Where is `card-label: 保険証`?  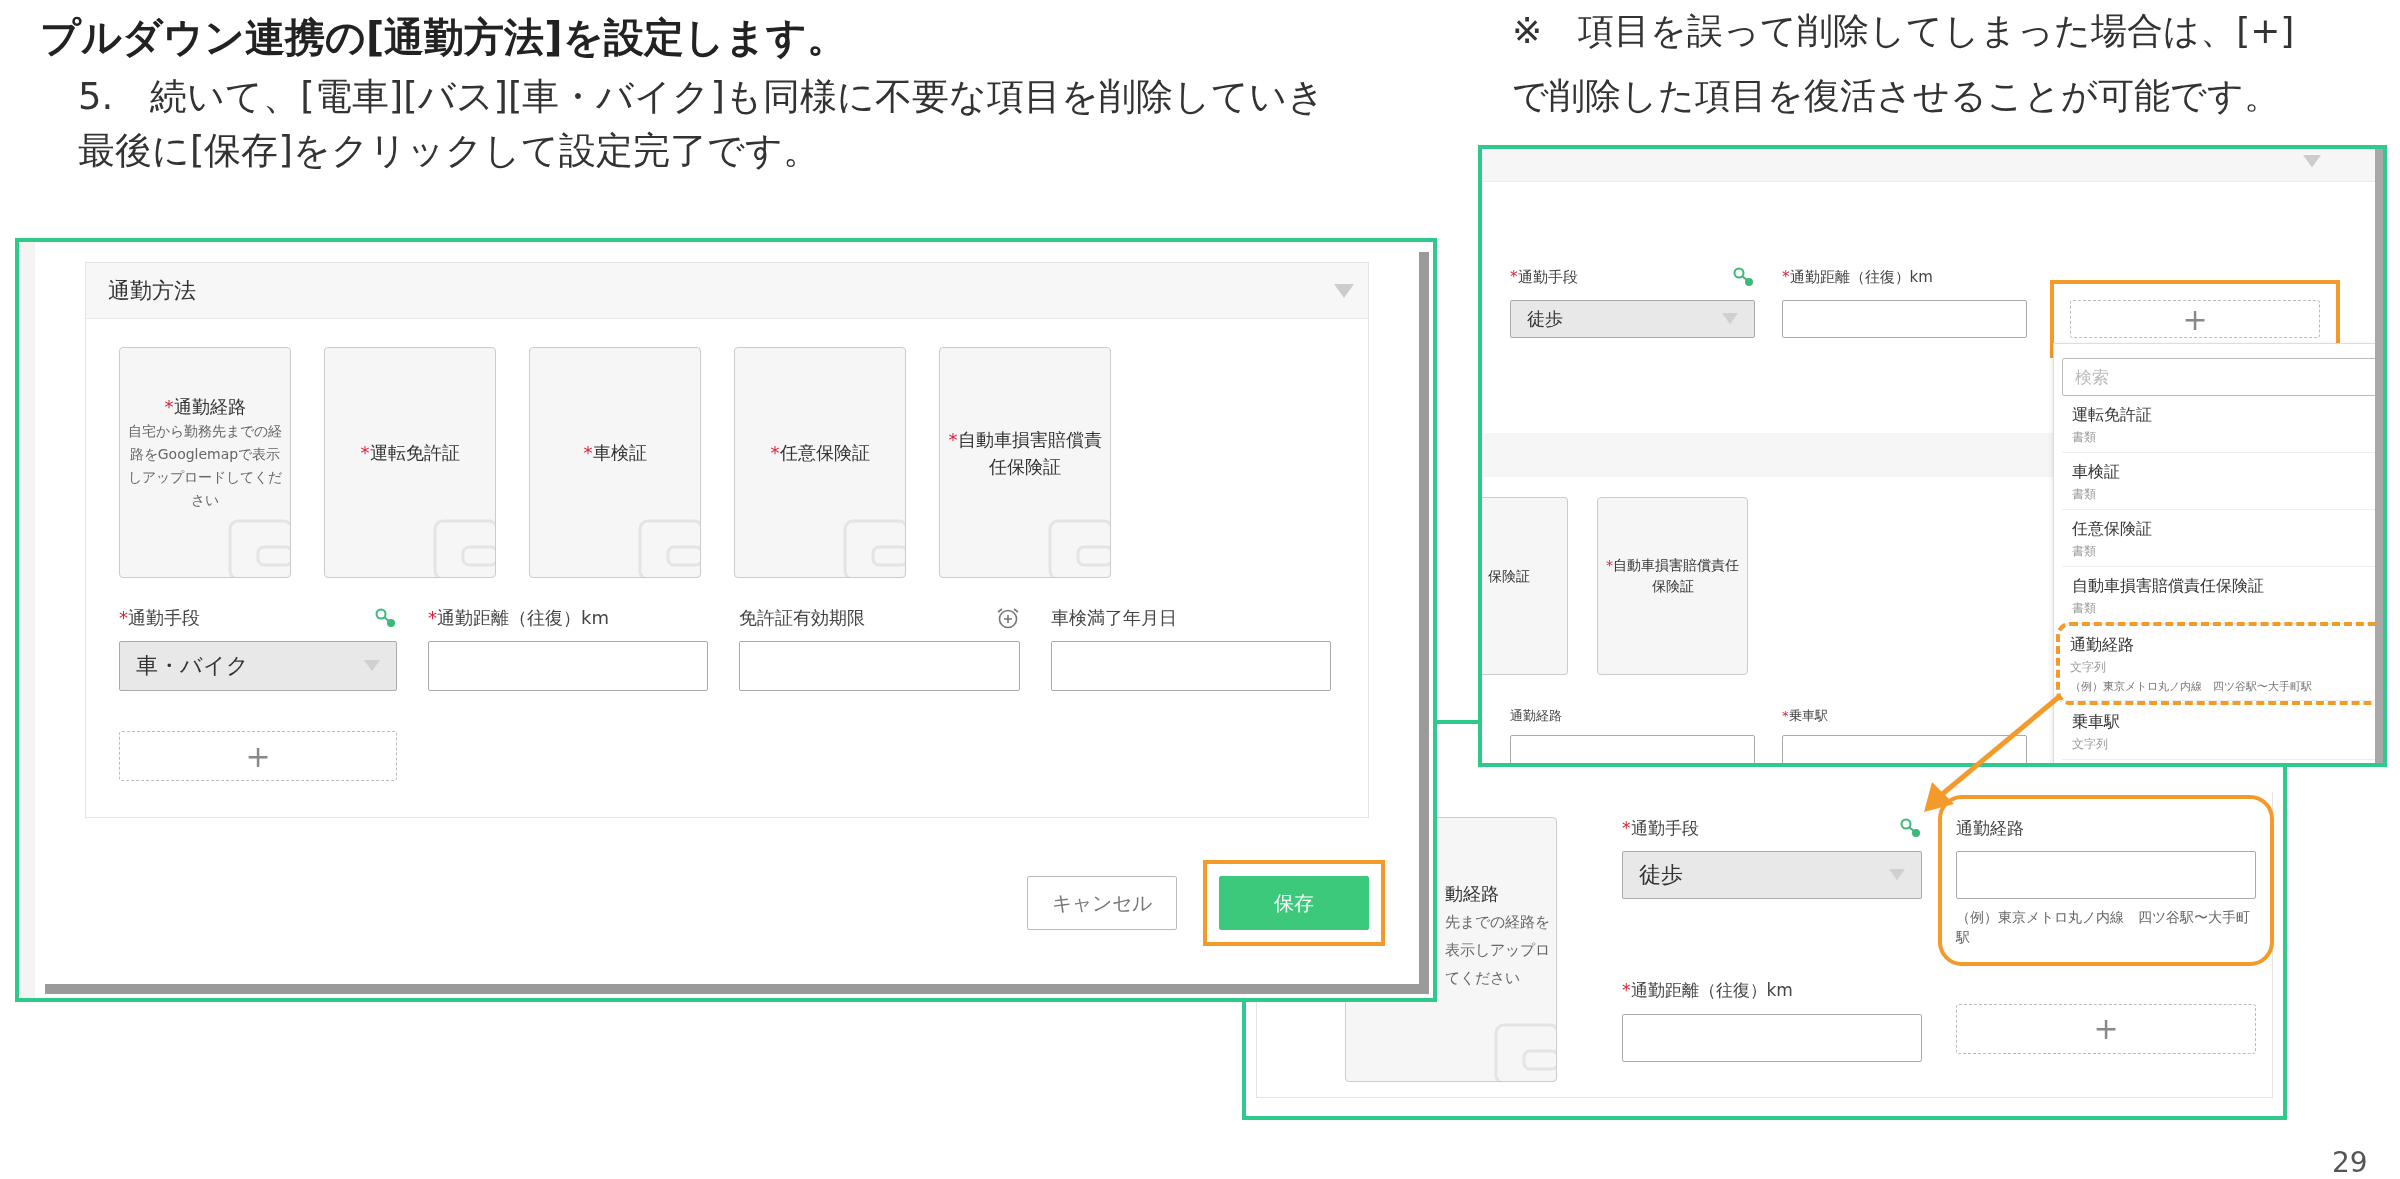 card-label: 保険証 is located at coordinates (1509, 576).